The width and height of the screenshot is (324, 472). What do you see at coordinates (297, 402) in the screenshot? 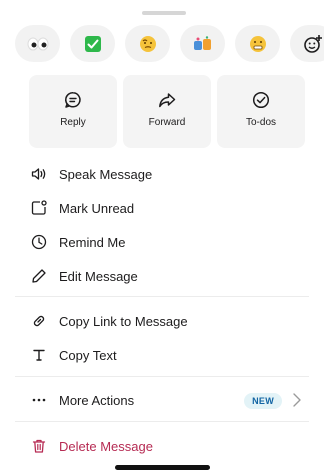
I see `chevron-right-icon` at bounding box center [297, 402].